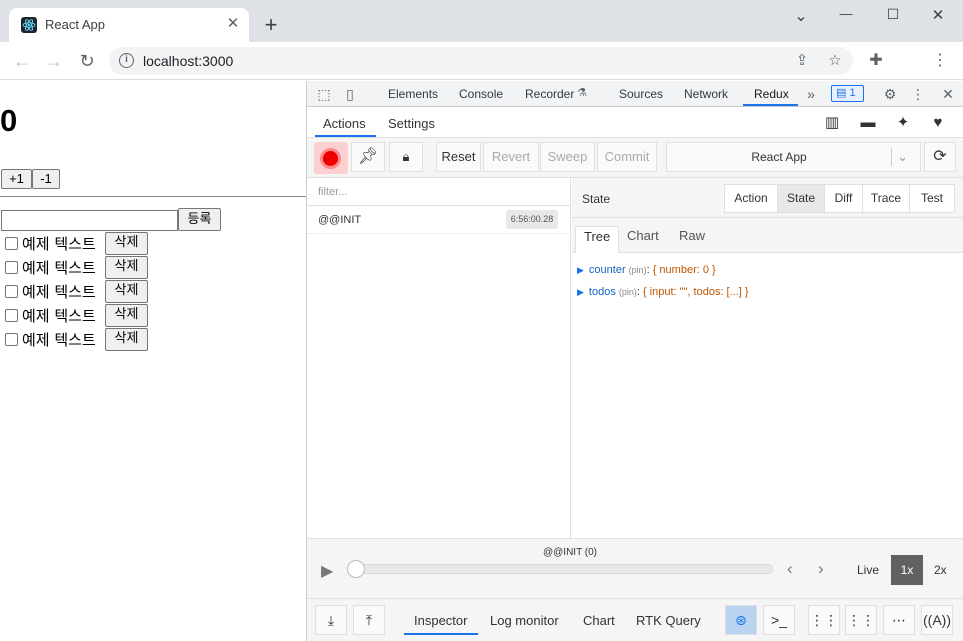 The width and height of the screenshot is (963, 641). What do you see at coordinates (835, 61) in the screenshot?
I see `bookmark-star-icon: ☆` at bounding box center [835, 61].